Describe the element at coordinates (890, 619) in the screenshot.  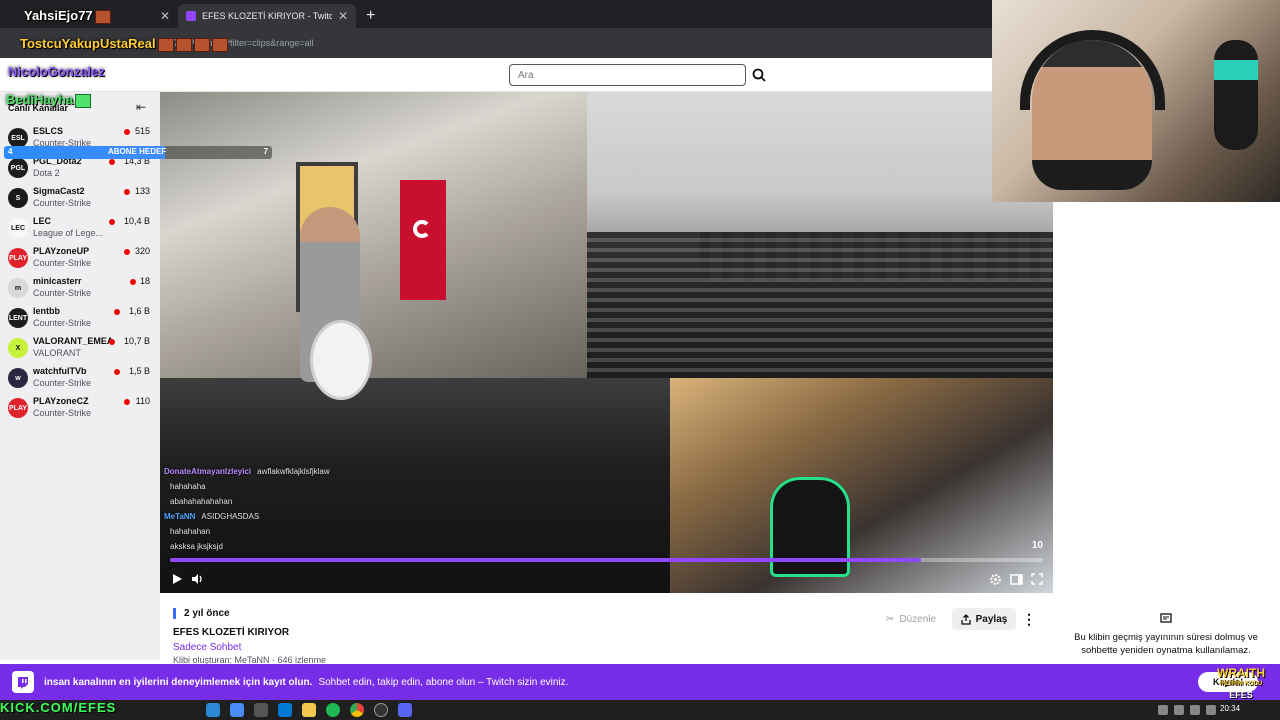
I see `scissors-icon: ✂` at that location.